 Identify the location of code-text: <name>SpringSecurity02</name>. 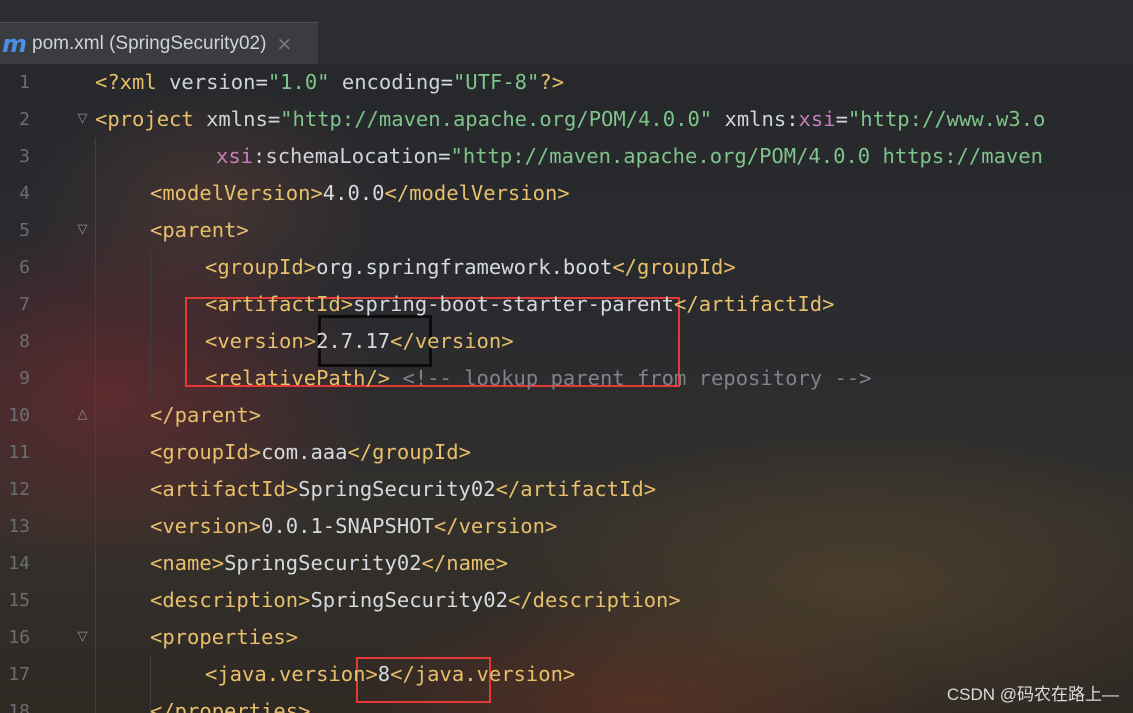
(329, 563).